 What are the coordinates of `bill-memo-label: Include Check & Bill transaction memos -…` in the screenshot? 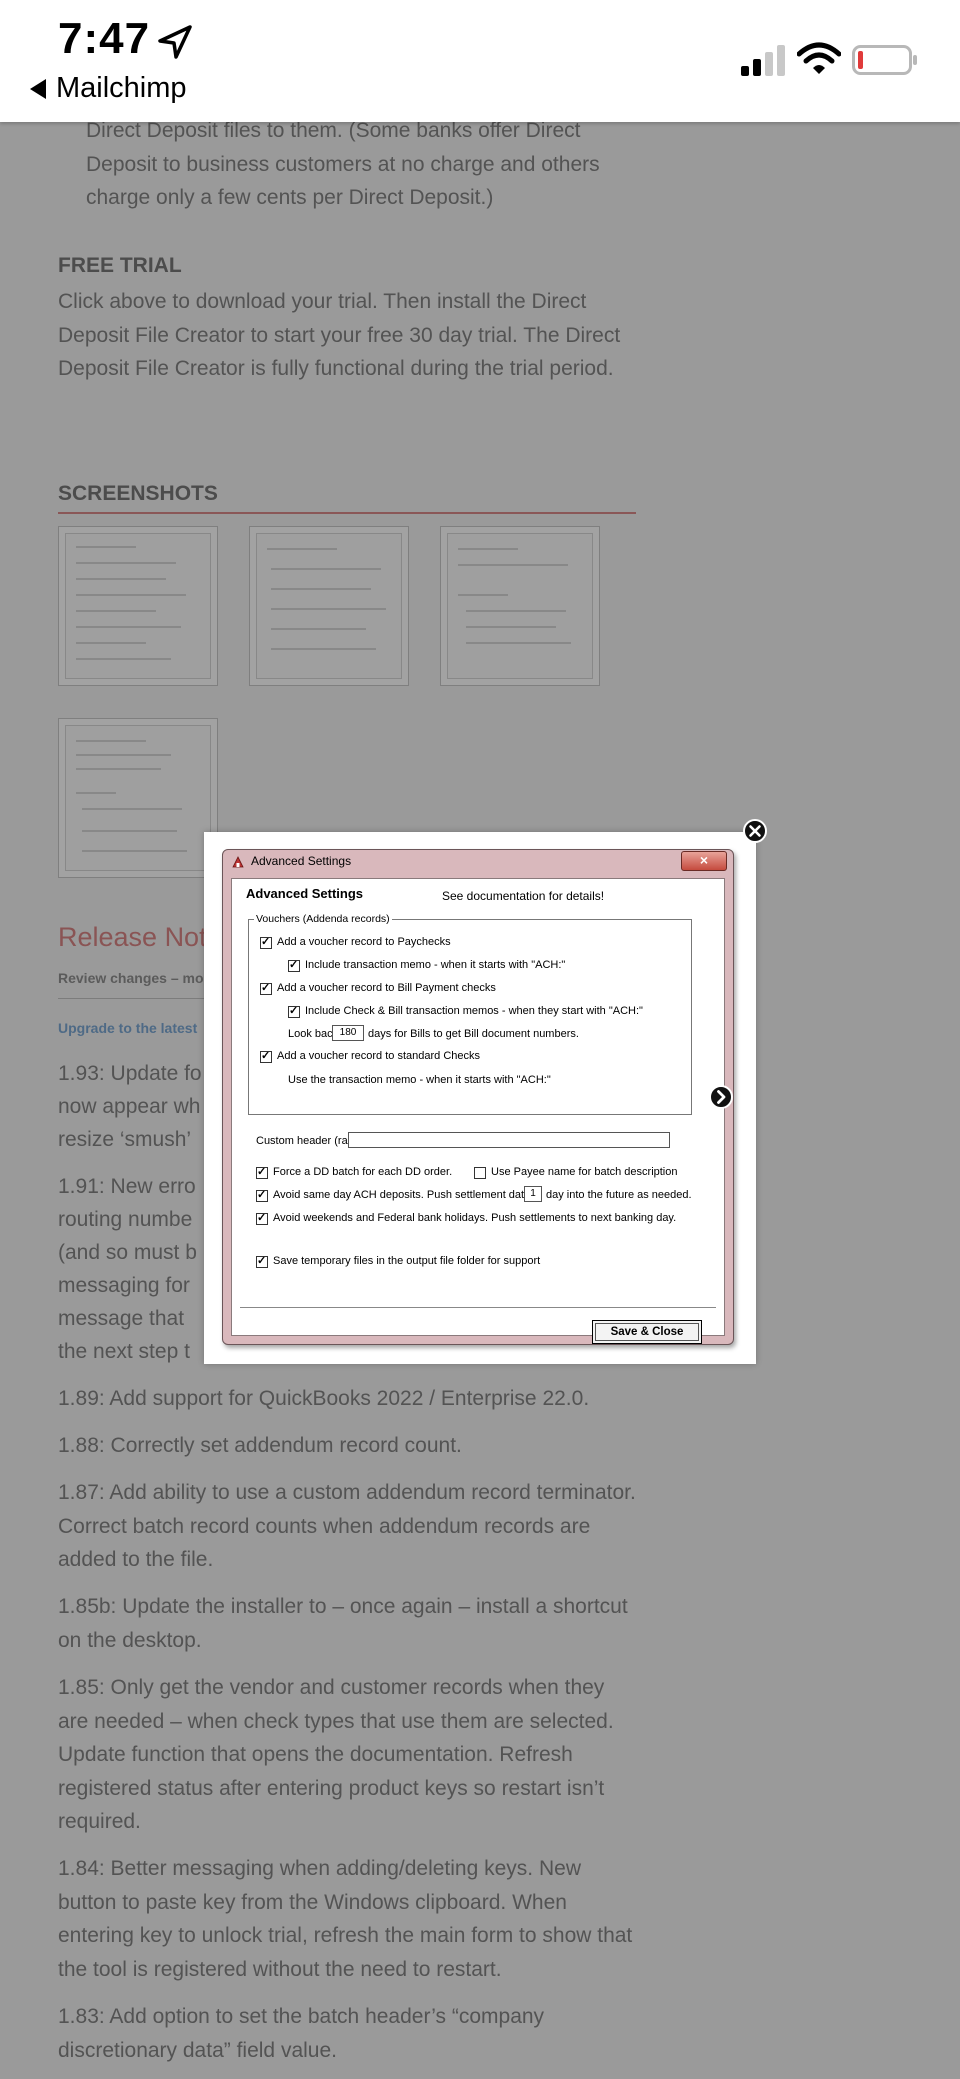 It's located at (474, 1011).